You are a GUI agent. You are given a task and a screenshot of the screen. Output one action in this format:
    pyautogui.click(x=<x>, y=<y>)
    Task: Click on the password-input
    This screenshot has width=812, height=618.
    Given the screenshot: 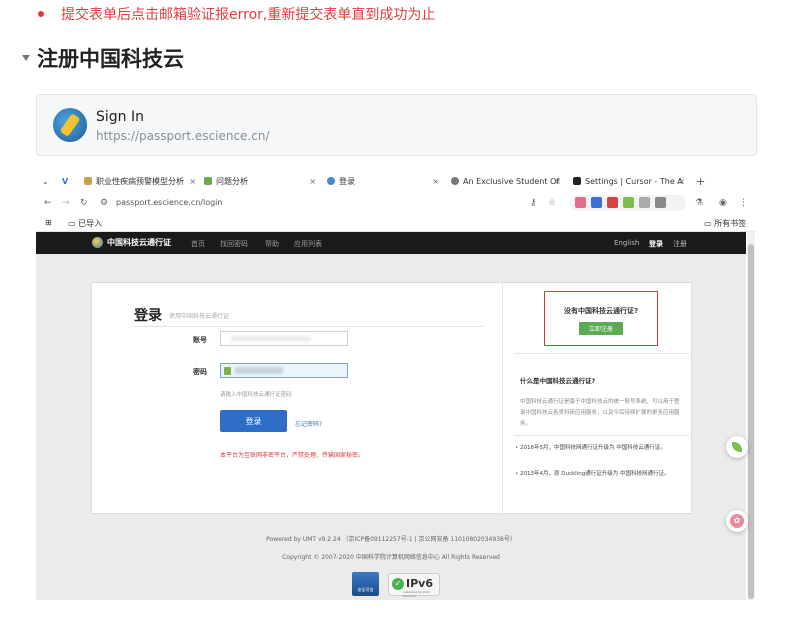 What is the action you would take?
    pyautogui.click(x=284, y=370)
    